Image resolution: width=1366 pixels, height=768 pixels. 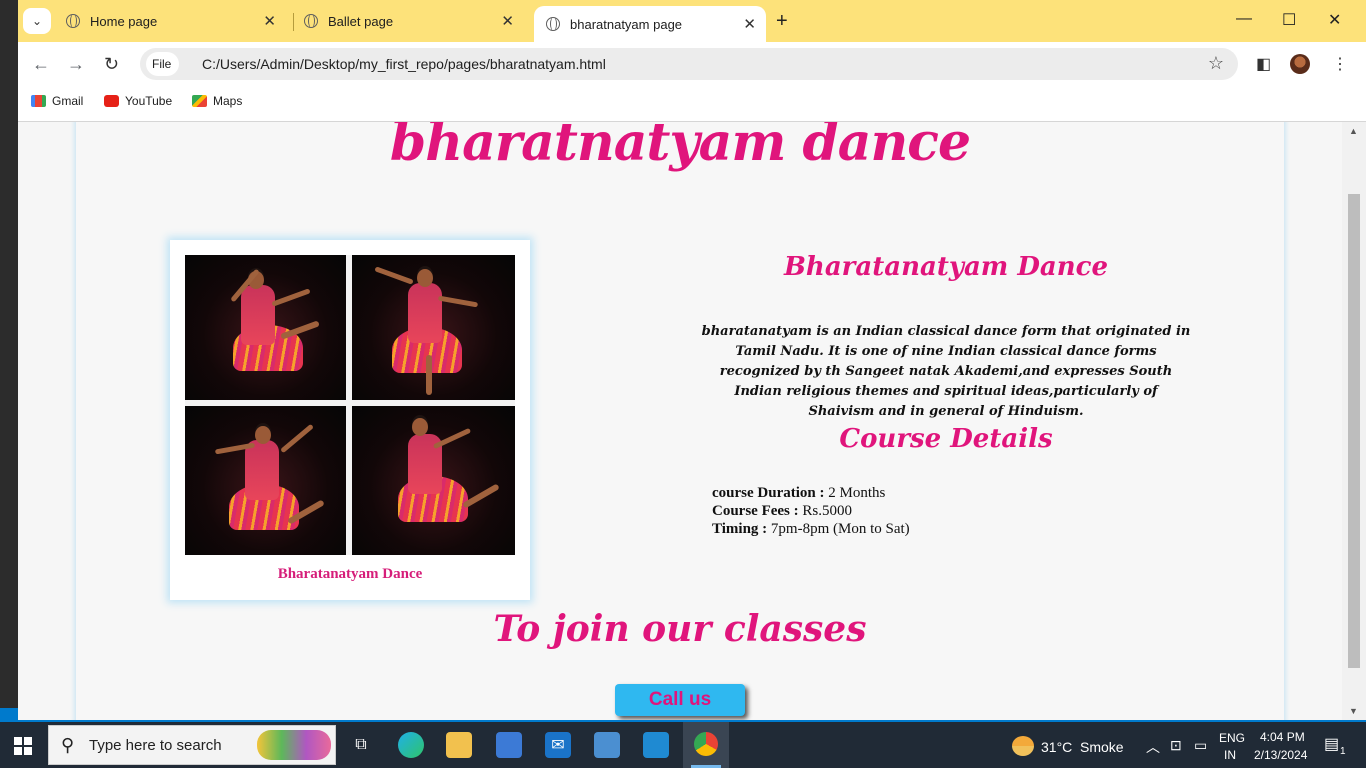 I want to click on reload-icon: ↻, so click(x=111, y=64).